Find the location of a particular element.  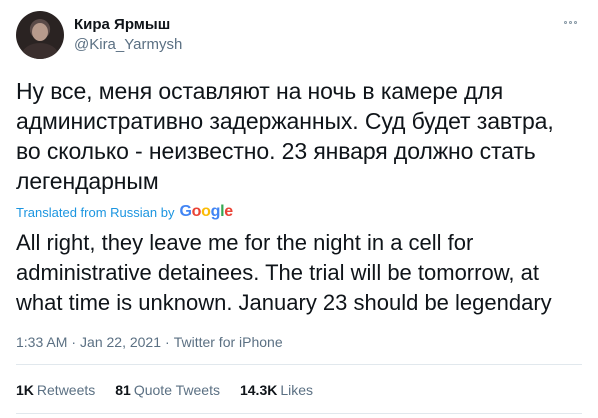

avatar is located at coordinates (40, 35).